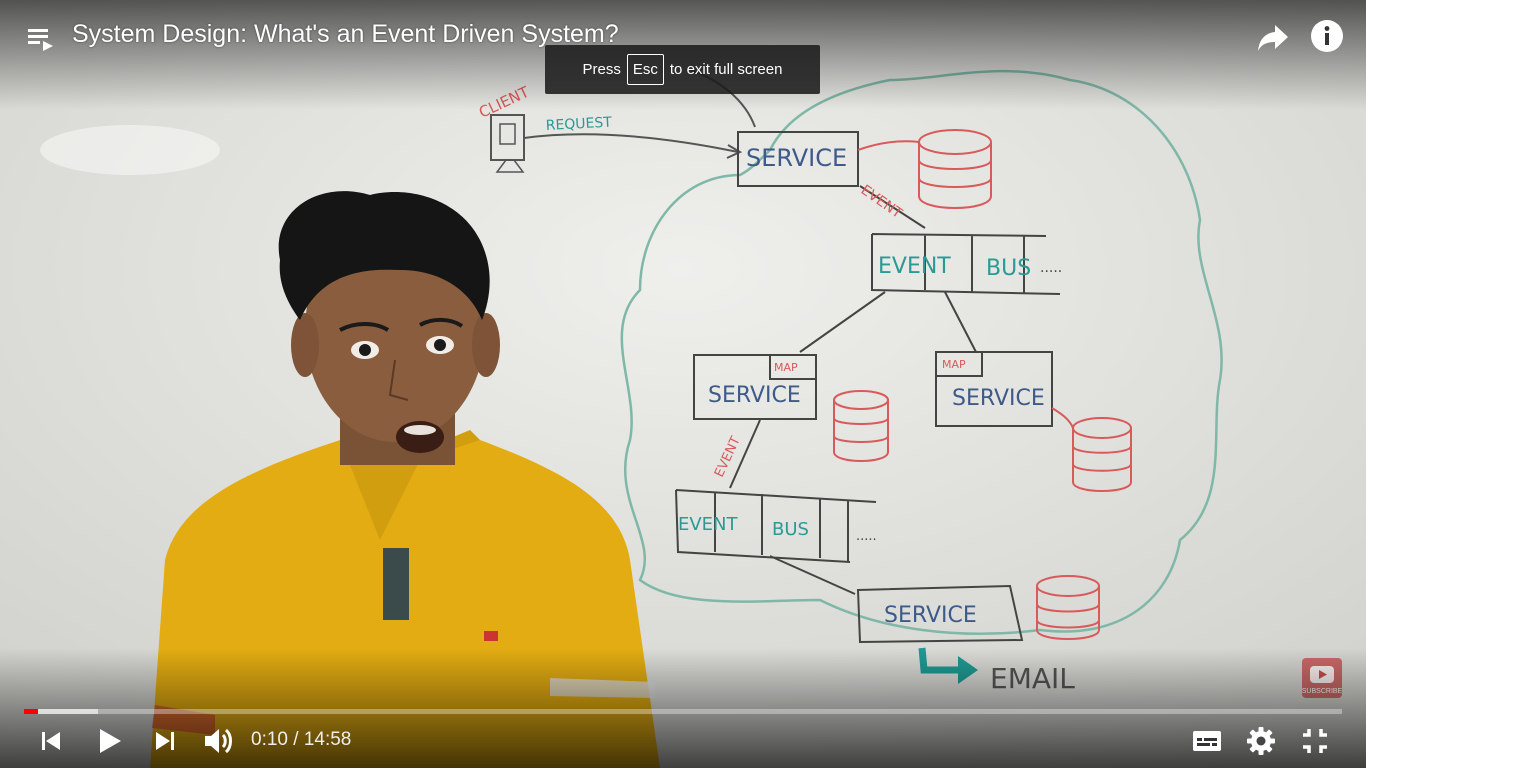 This screenshot has width=1534, height=768. Describe the element at coordinates (914, 266) in the screenshot. I see `event-bus-1-event: EVENT` at that location.